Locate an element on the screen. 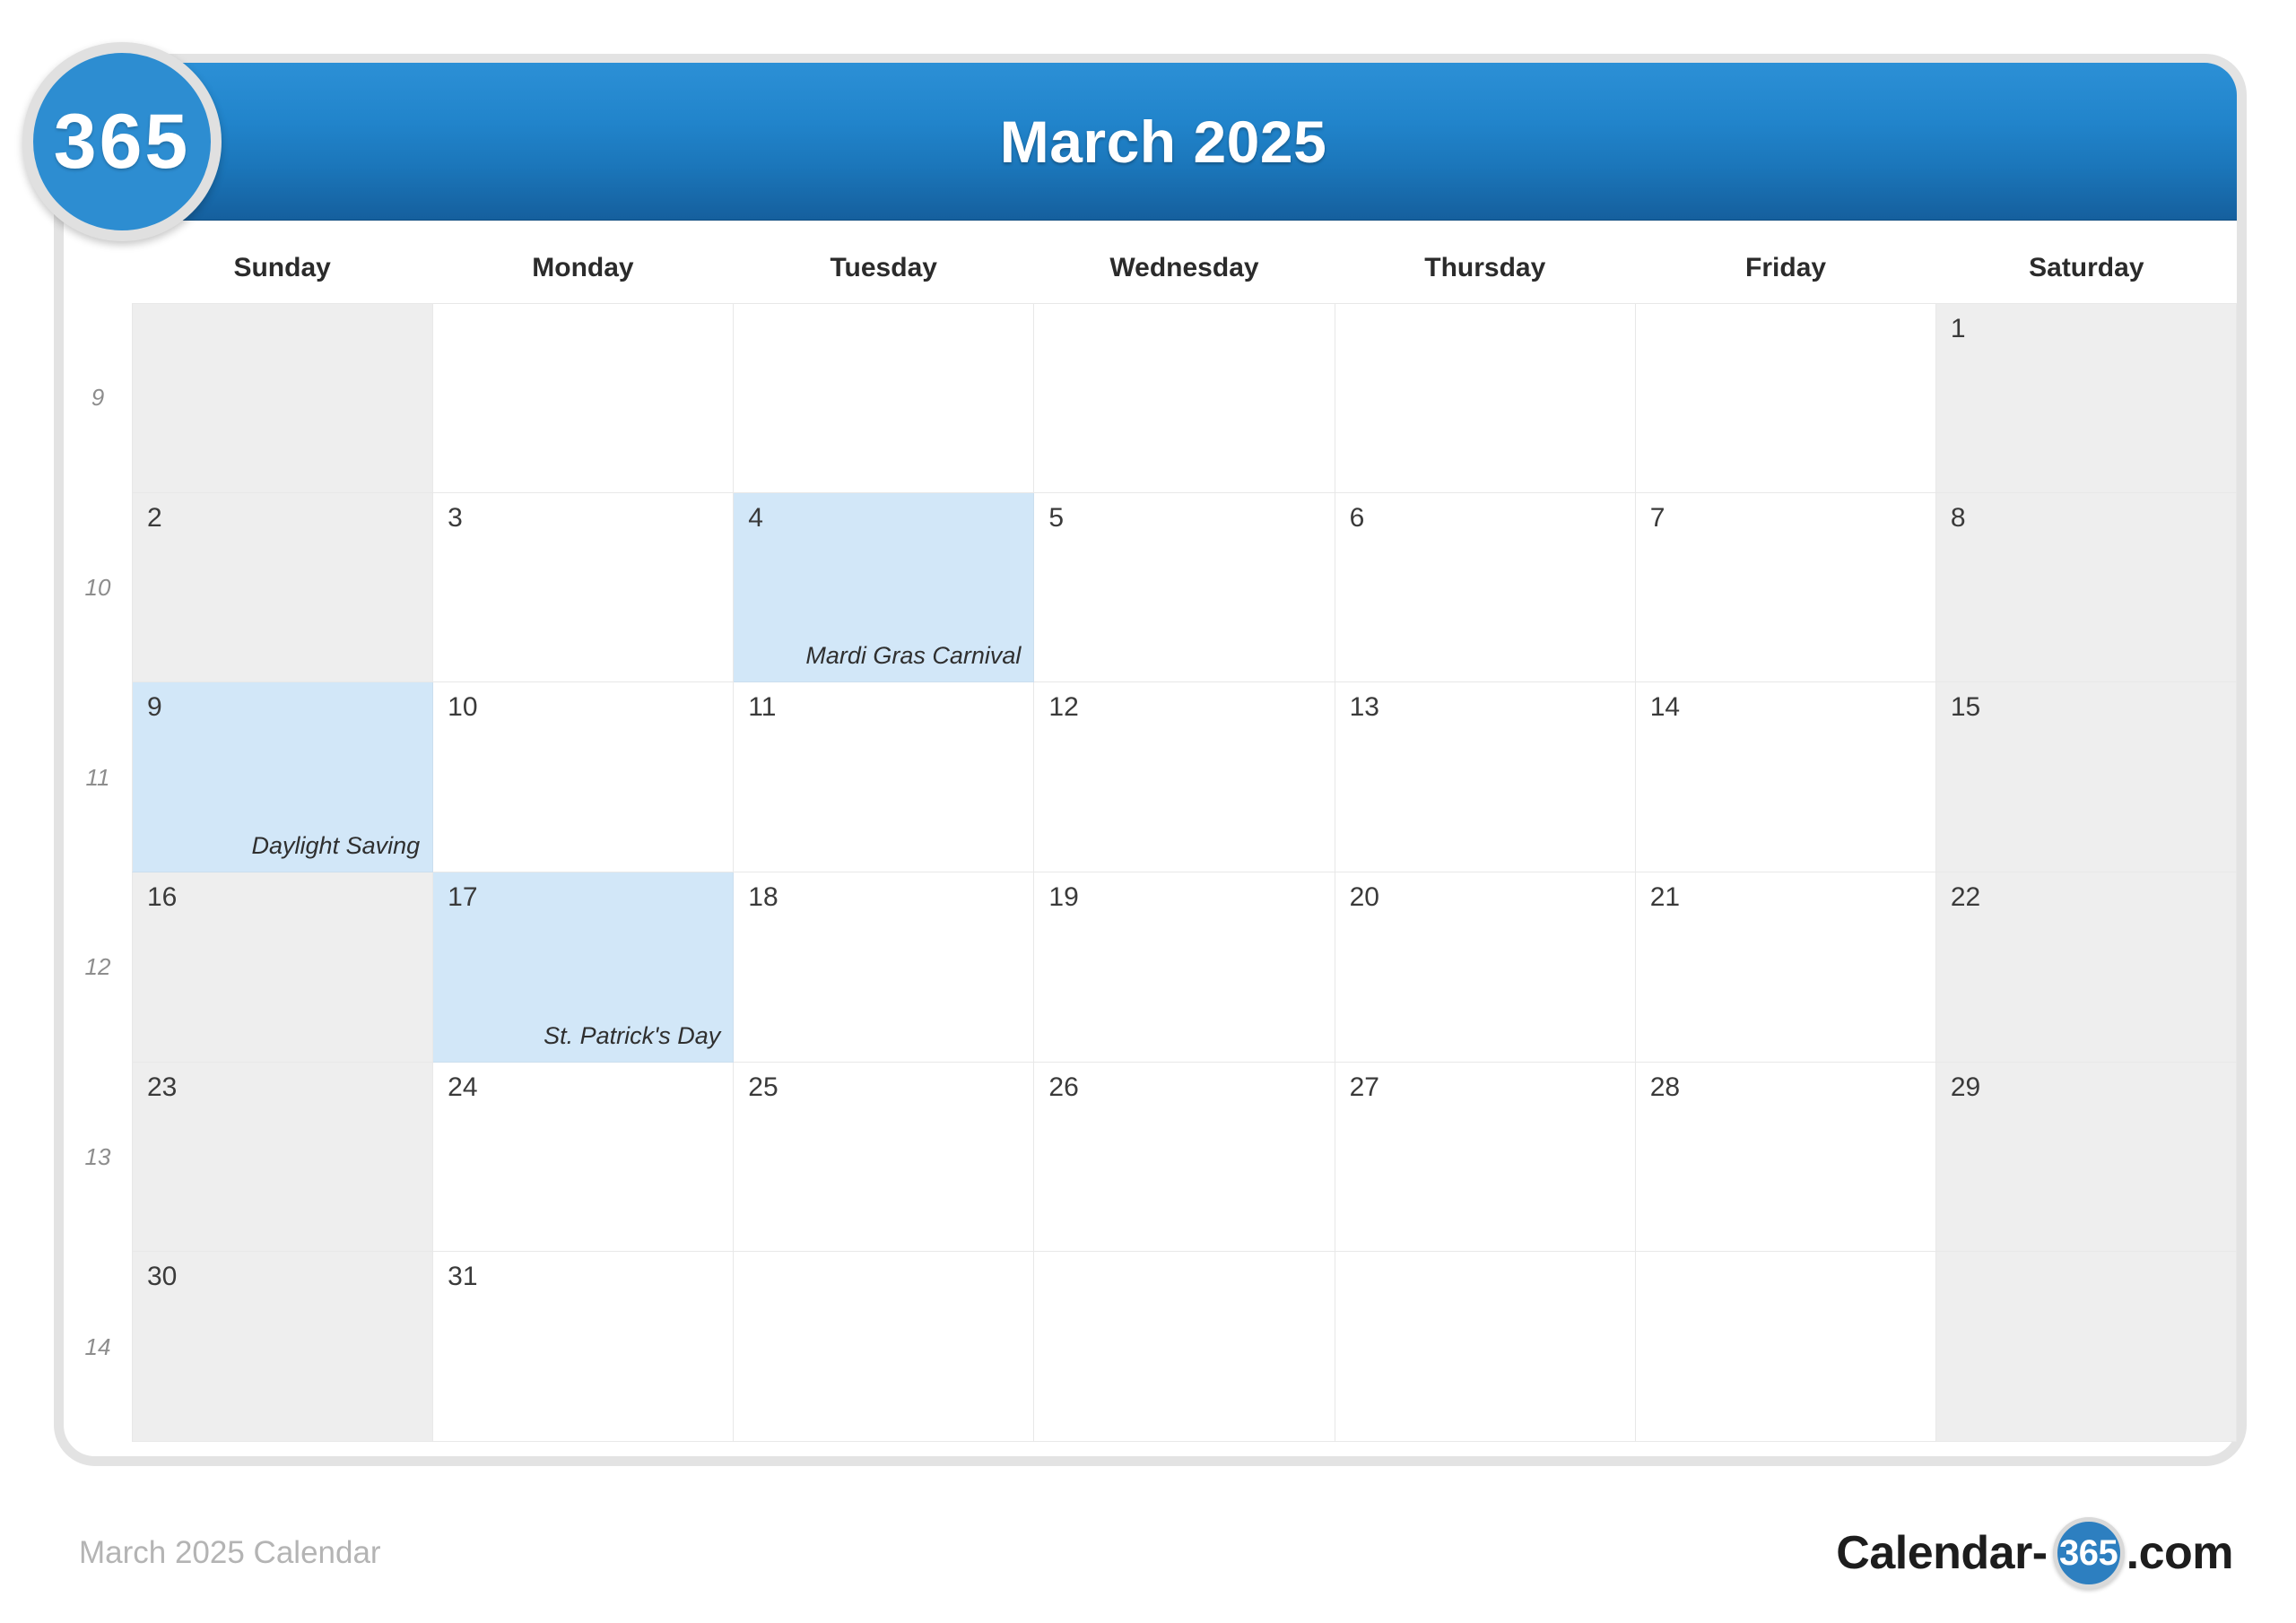 The image size is (2296, 1623). week-number: 13 is located at coordinates (97, 1157).